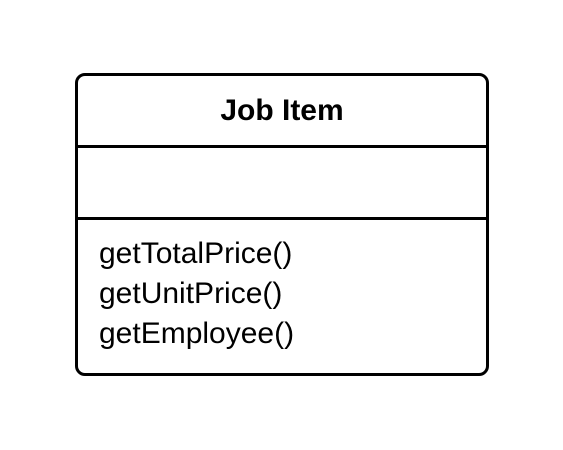  Describe the element at coordinates (196, 253) in the screenshot. I see `operation-get-total-price: getTotalPrice()` at that location.